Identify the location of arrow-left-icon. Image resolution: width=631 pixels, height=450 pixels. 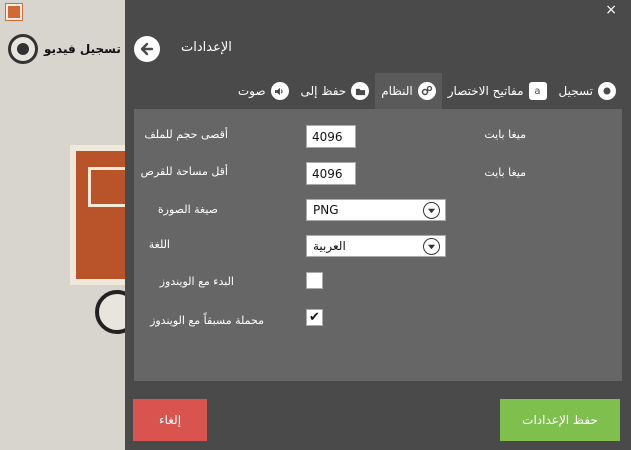
(147, 49).